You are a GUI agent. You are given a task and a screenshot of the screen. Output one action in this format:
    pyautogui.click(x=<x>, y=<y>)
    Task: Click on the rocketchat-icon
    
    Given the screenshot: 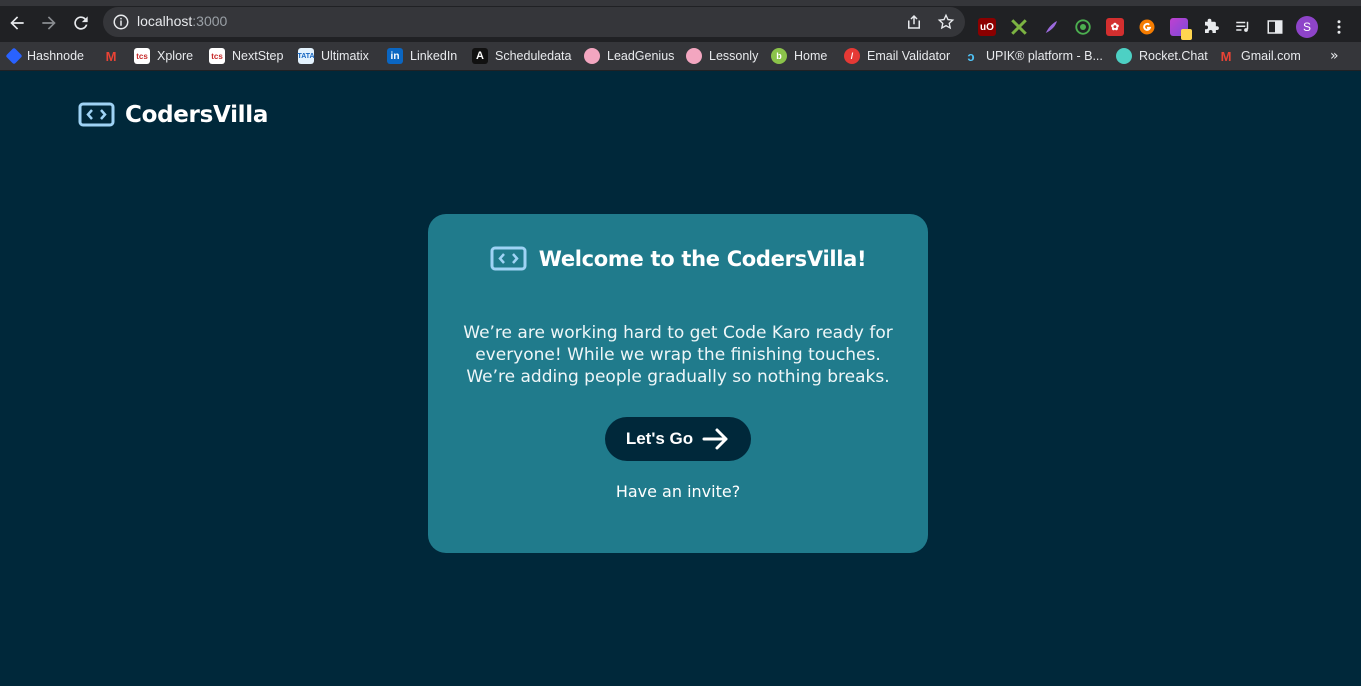 What is the action you would take?
    pyautogui.click(x=1124, y=56)
    